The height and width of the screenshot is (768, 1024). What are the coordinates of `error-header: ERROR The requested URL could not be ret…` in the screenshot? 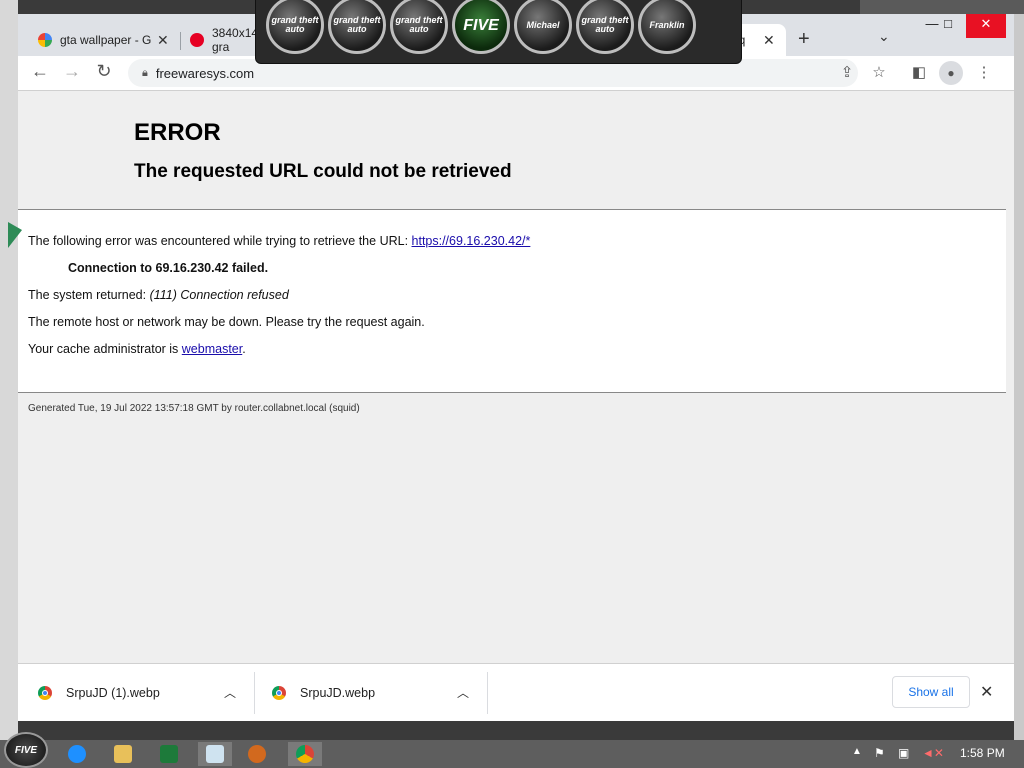 It's located at (512, 150).